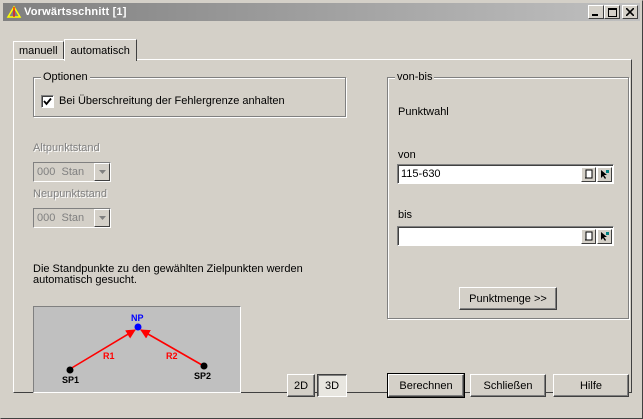 This screenshot has width=643, height=419. I want to click on altpunktstand-select: 000 Stan, so click(72, 172).